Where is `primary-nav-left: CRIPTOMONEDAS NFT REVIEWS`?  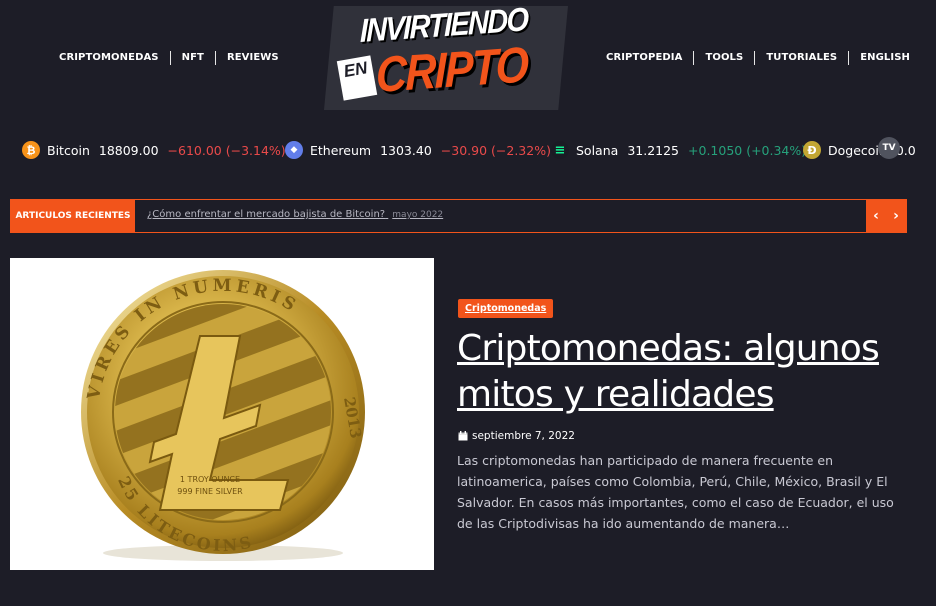 primary-nav-left: CRIPTOMONEDAS NFT REVIEWS is located at coordinates (174, 58).